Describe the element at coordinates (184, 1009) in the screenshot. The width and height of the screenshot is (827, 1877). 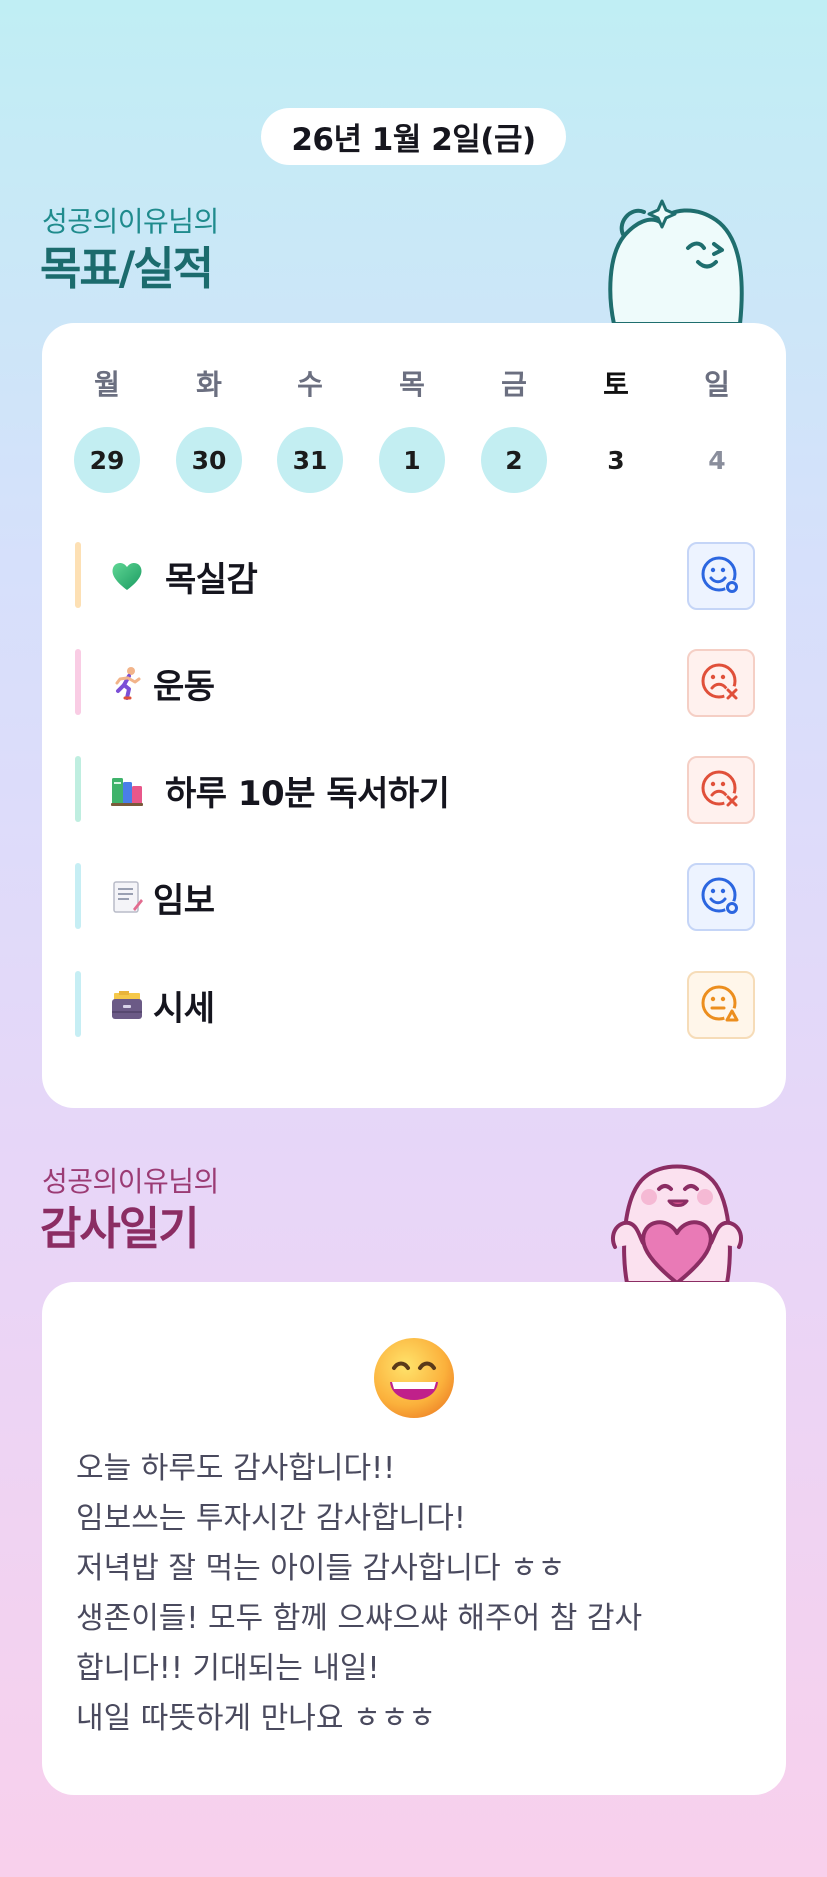
I see `goal-label: 시세` at that location.